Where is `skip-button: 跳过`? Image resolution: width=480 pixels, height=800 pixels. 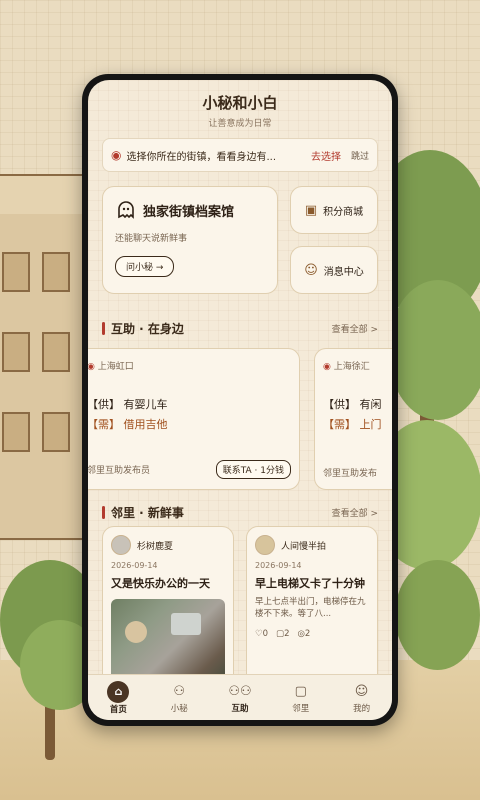
skip-button: 跳过 is located at coordinates (360, 155).